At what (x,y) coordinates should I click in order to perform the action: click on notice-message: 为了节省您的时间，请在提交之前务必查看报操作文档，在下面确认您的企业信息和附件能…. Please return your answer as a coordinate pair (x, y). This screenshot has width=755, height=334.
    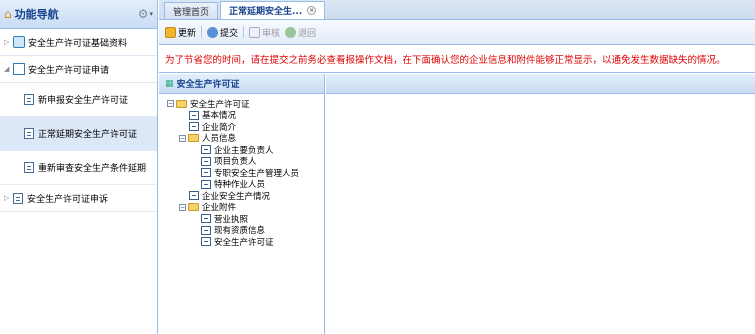
    Looking at the image, I should click on (457, 59).